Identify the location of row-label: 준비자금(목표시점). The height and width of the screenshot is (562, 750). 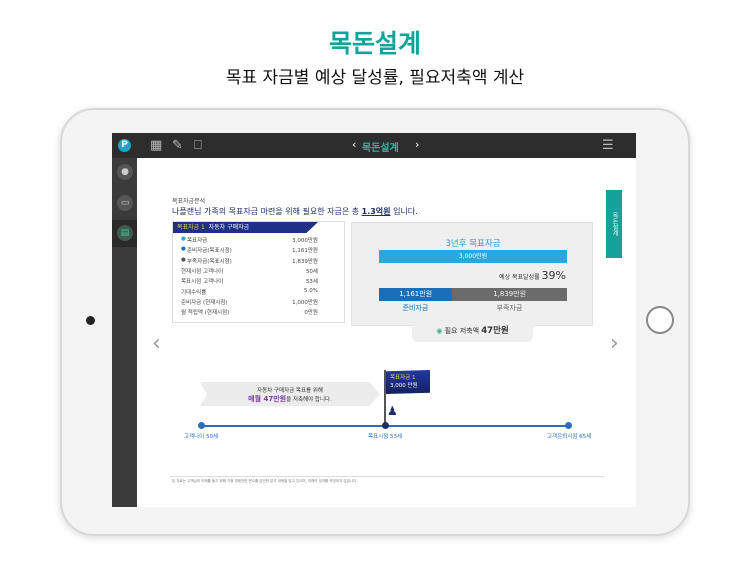
(209, 251).